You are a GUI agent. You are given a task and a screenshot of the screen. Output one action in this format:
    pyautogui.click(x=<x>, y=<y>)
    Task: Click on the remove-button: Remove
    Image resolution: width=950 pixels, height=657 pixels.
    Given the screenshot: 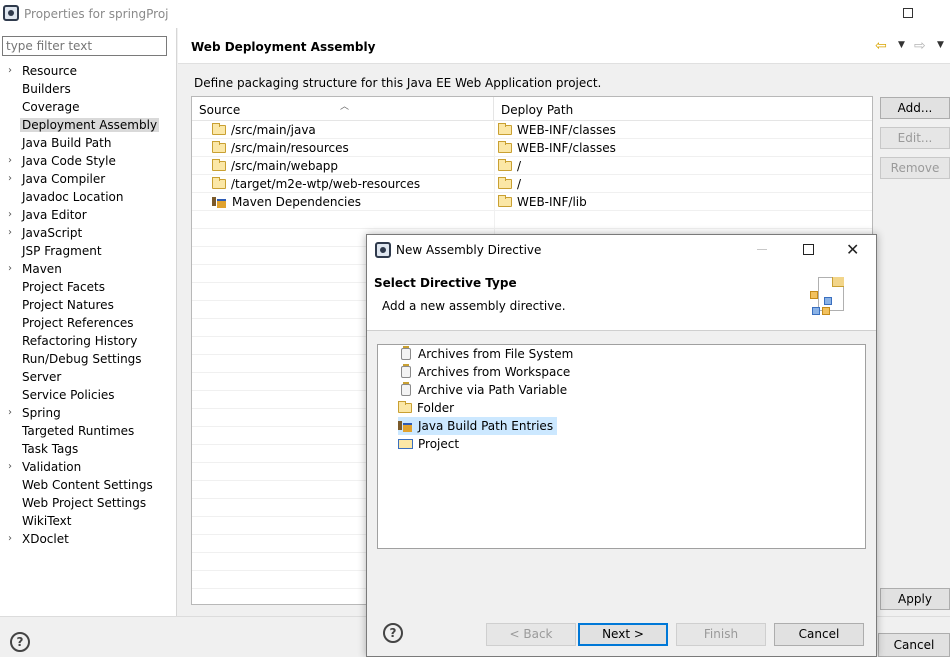 What is the action you would take?
    pyautogui.click(x=915, y=168)
    